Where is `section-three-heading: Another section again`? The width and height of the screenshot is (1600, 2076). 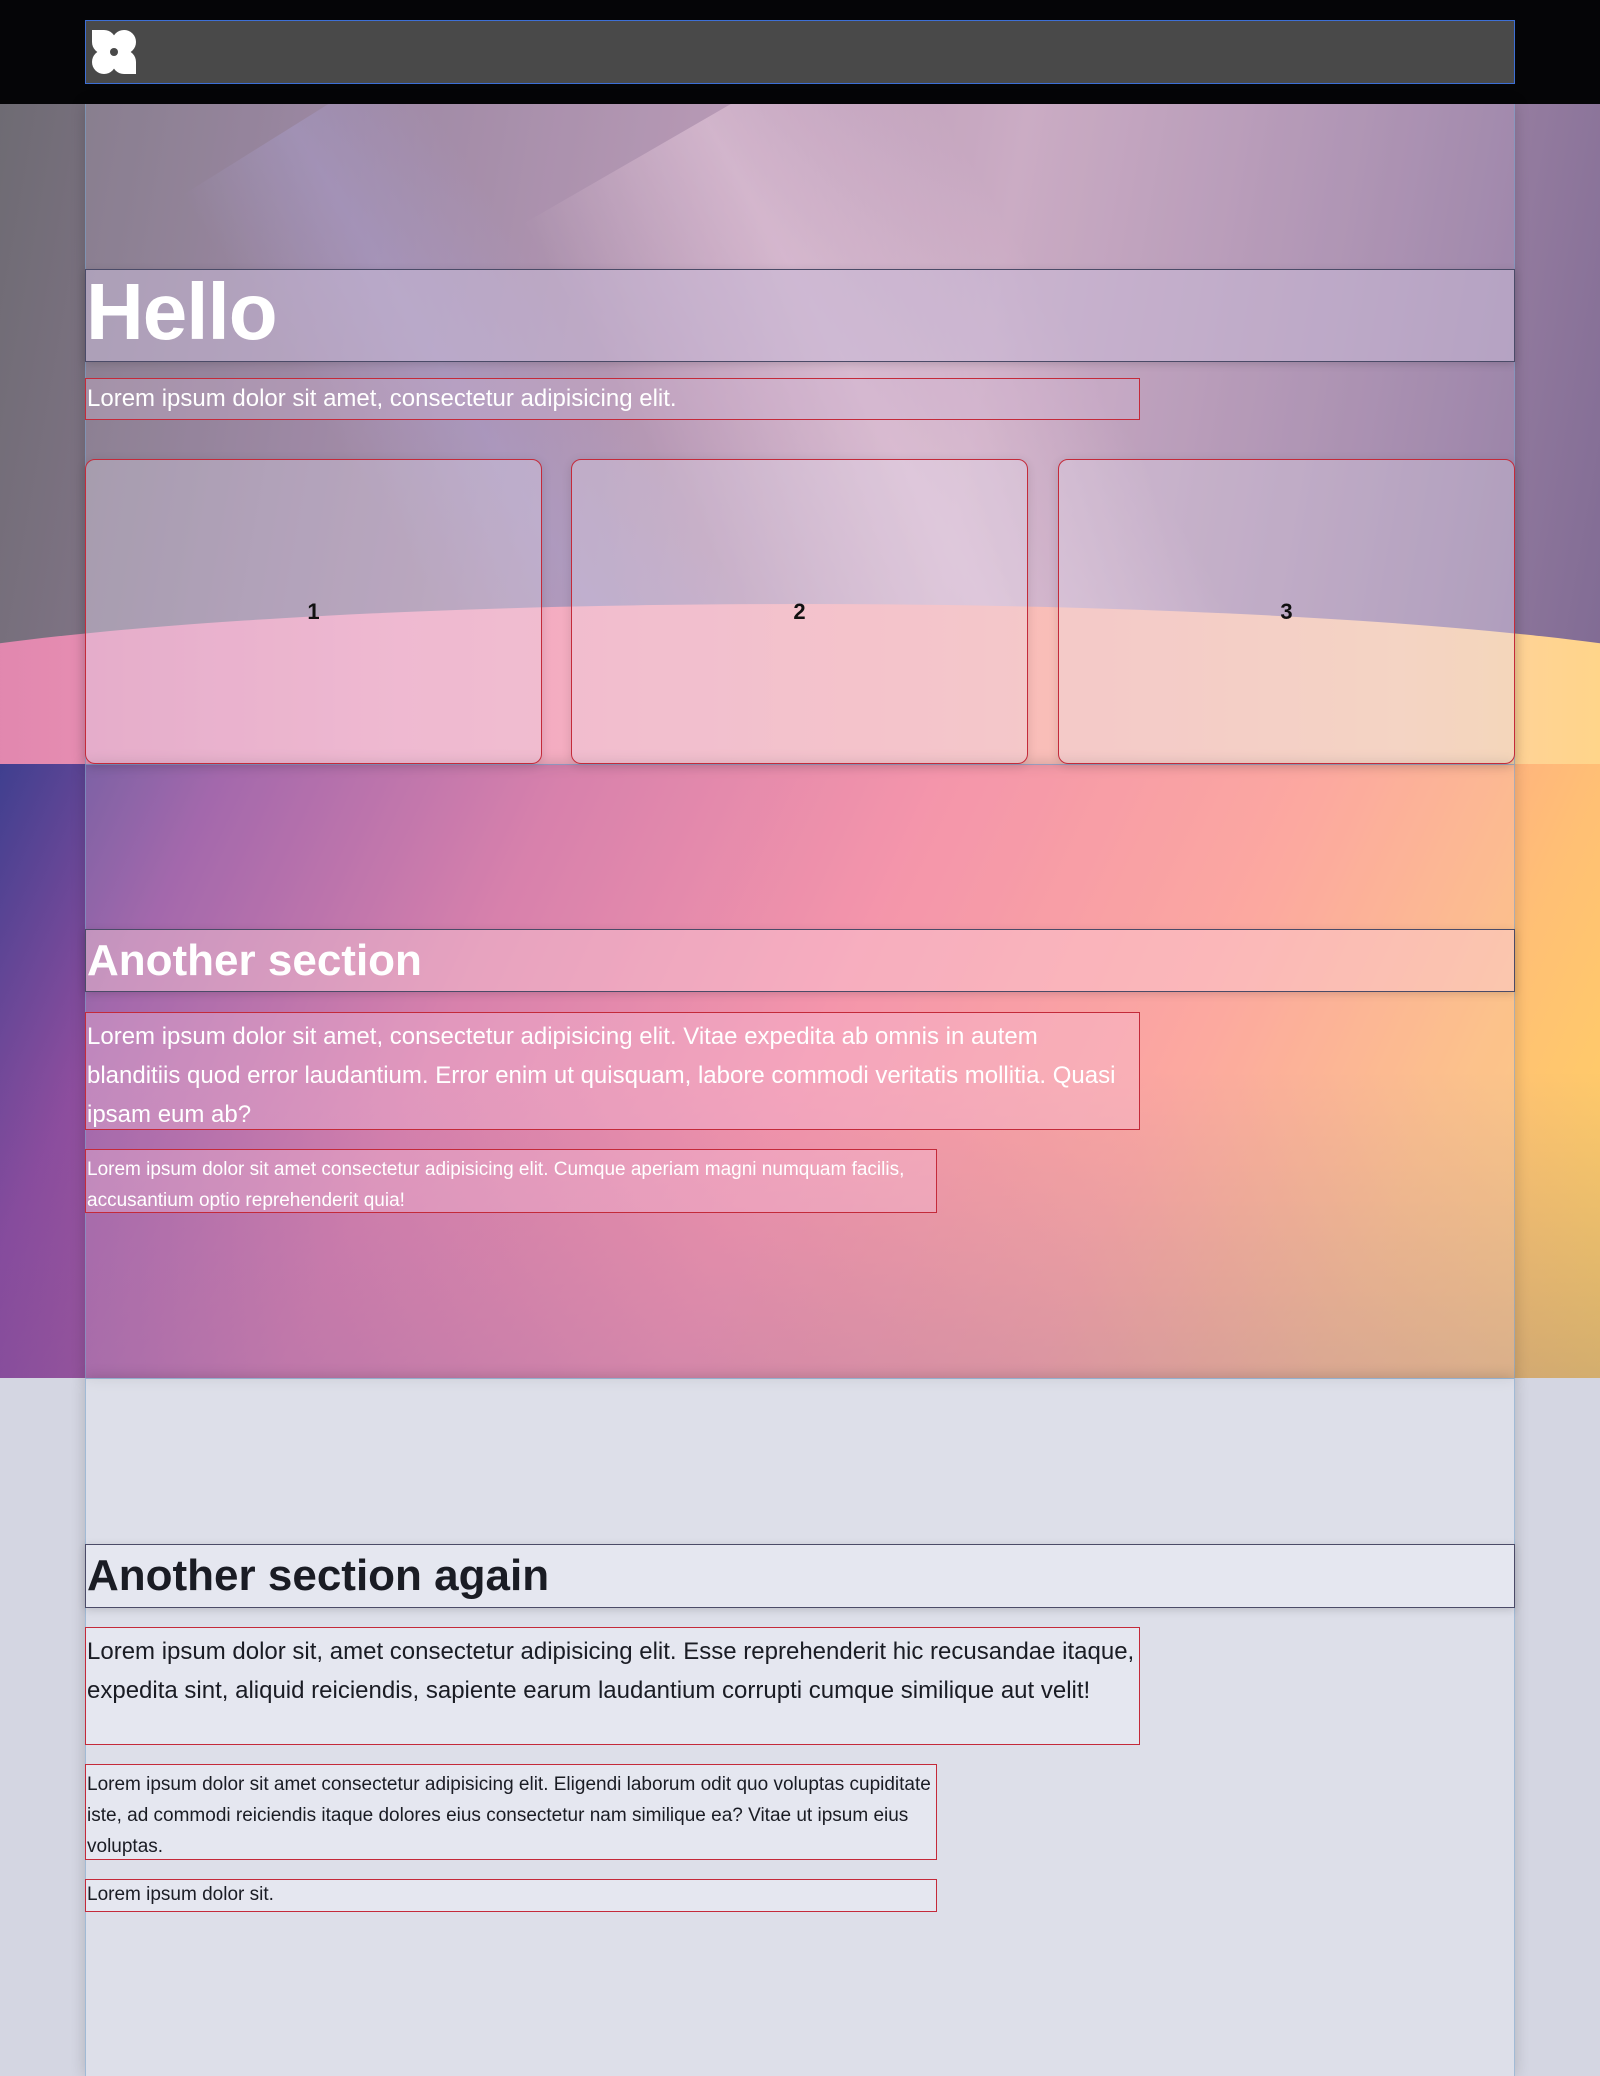
section-three-heading: Another section again is located at coordinates (800, 1576).